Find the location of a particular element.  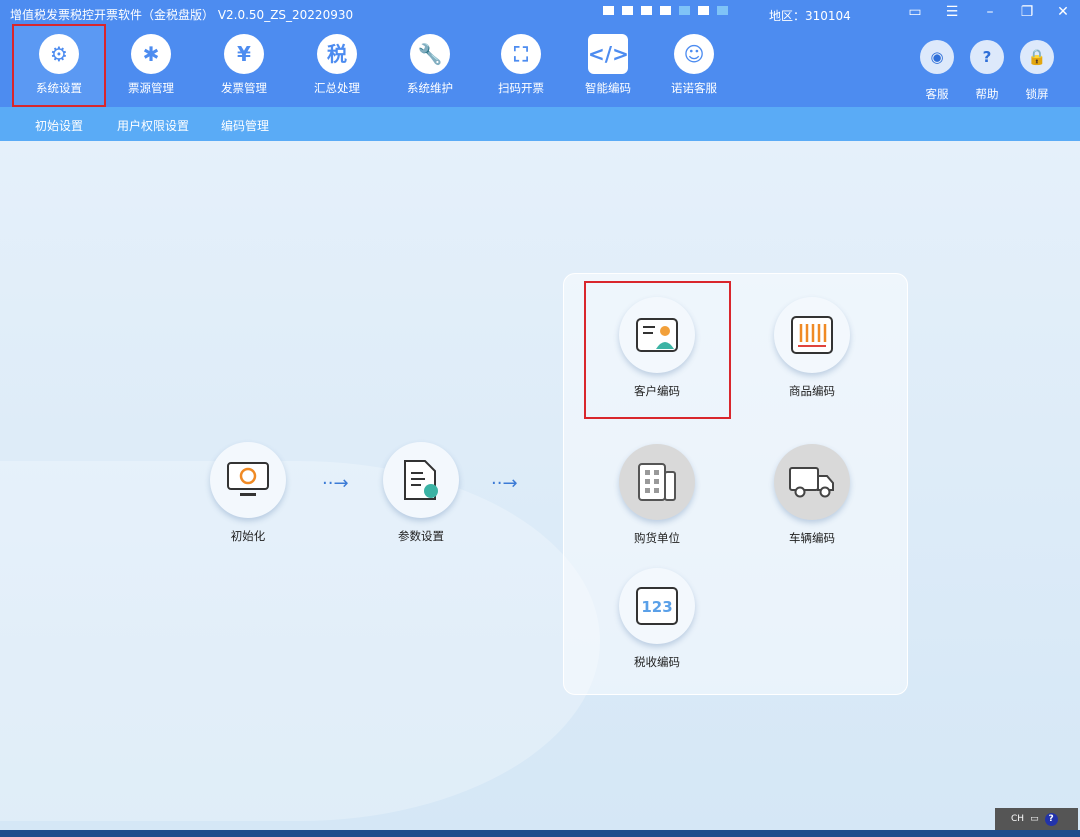

subnav-user-permissions: 用户权限设置 is located at coordinates (153, 125).